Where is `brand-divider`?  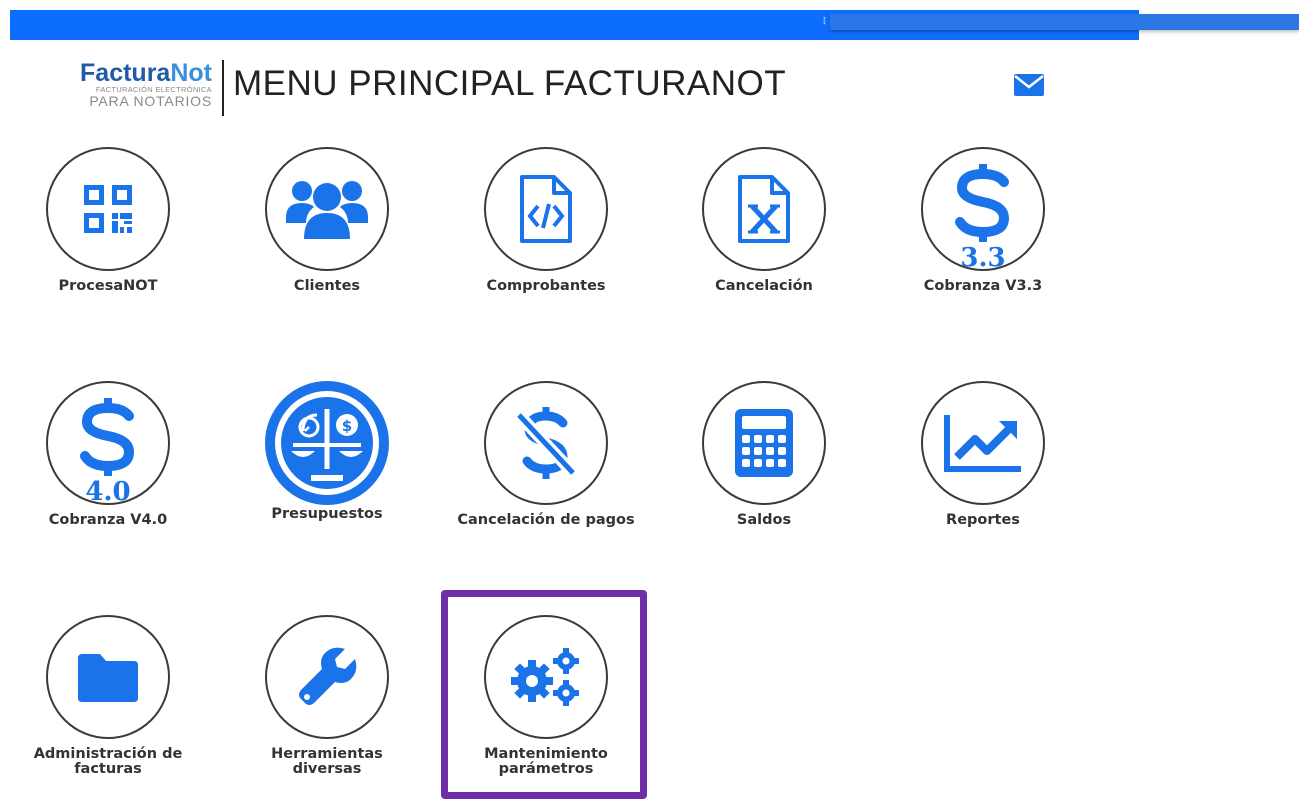 brand-divider is located at coordinates (223, 88).